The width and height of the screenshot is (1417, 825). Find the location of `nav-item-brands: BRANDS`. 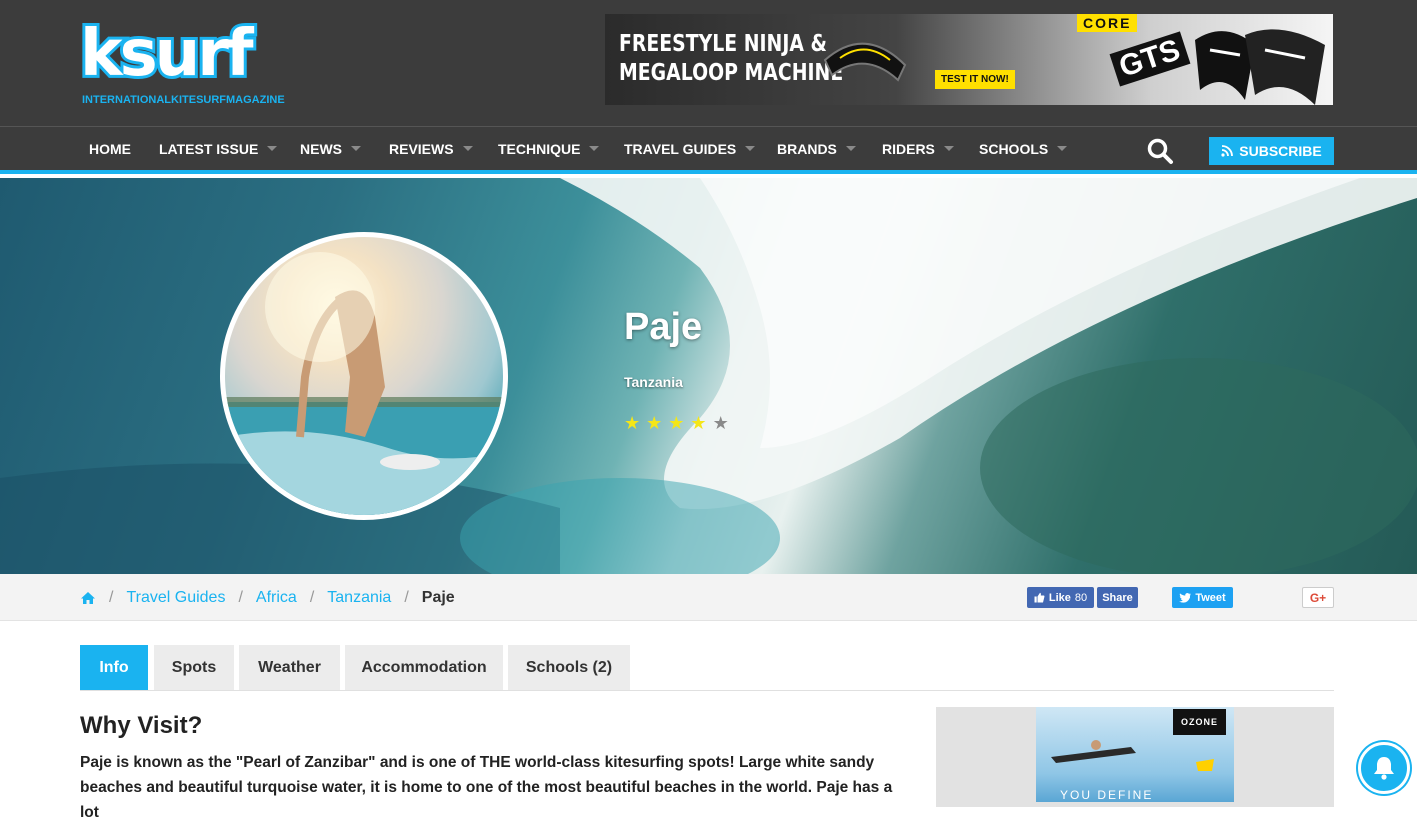

nav-item-brands: BRANDS is located at coordinates (816, 149).